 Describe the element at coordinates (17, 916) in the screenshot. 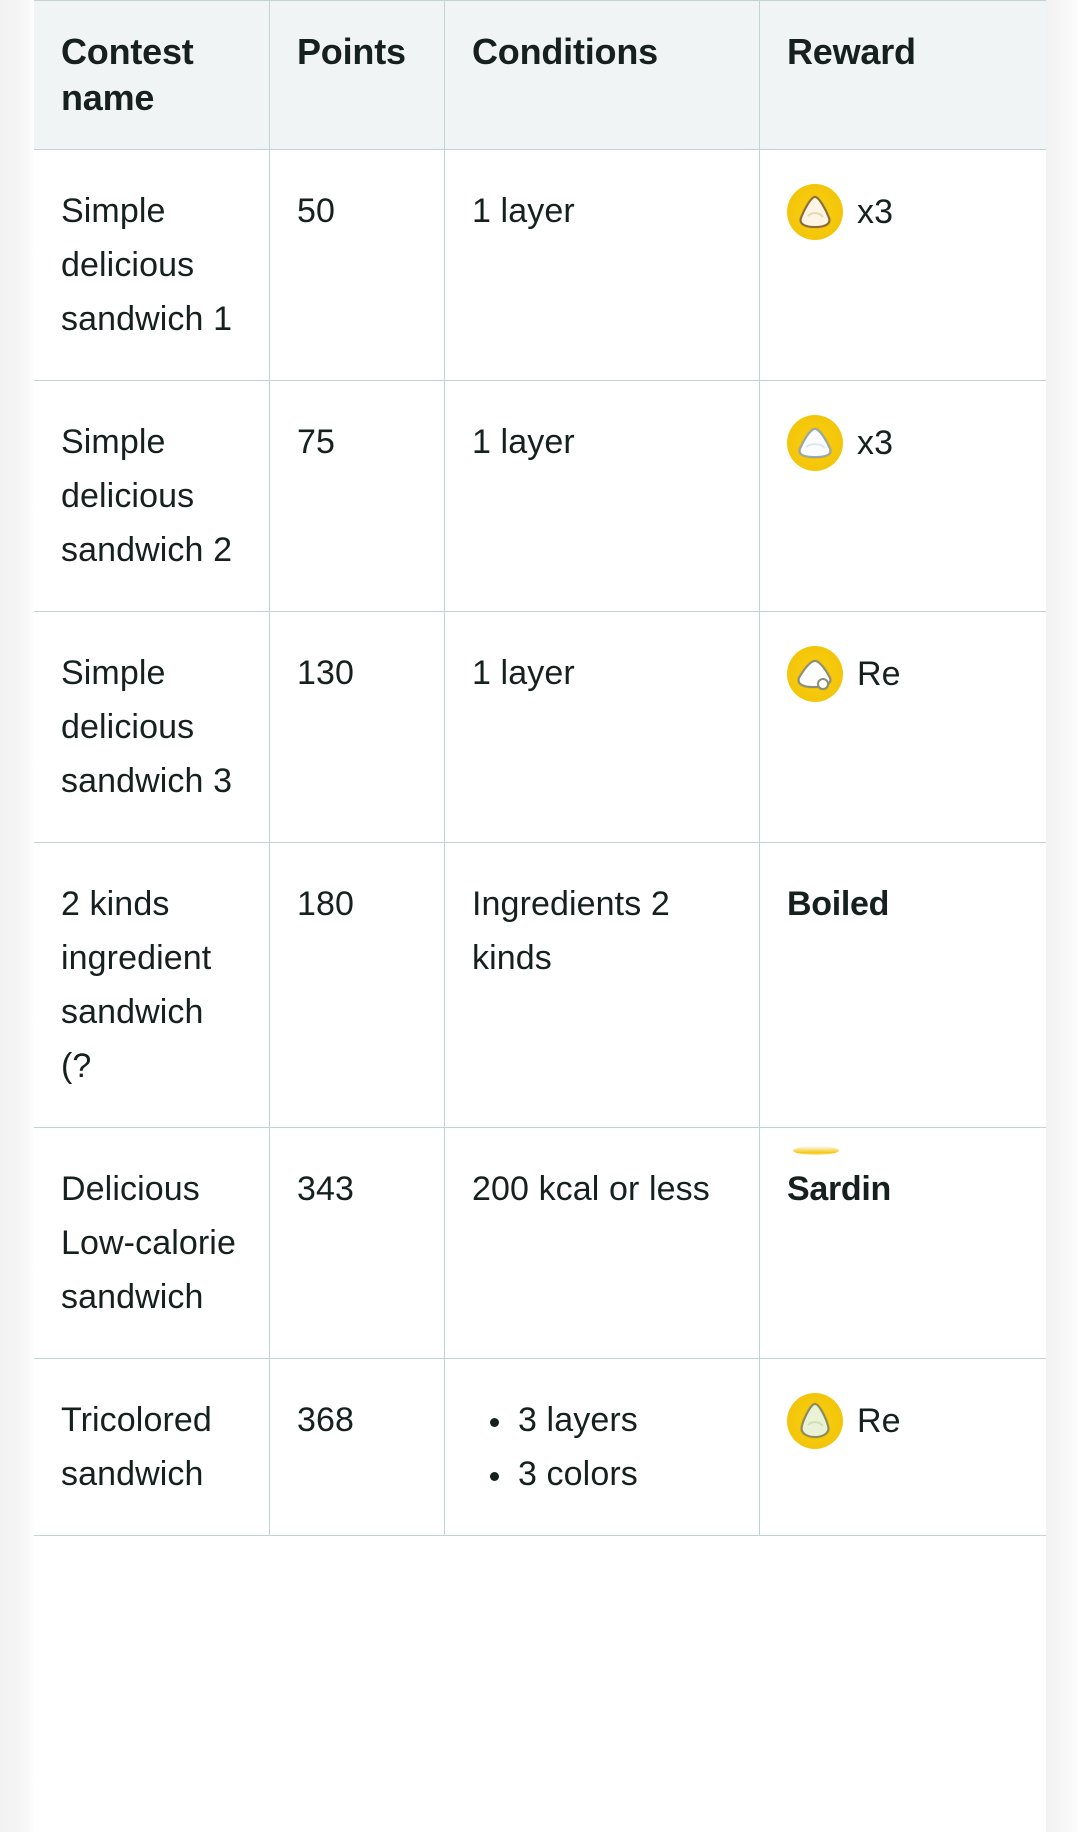

I see `scroll-shadow-left` at that location.